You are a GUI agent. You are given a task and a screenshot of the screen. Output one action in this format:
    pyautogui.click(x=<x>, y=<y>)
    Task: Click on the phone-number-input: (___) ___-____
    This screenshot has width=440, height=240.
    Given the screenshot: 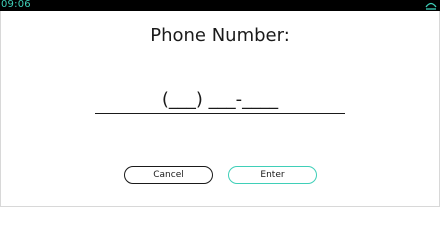 What is the action you would take?
    pyautogui.click(x=220, y=100)
    